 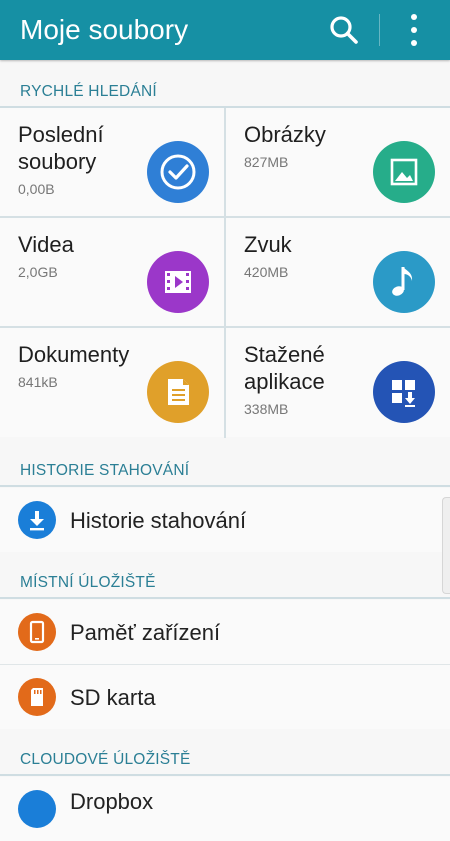 I want to click on tile-downloaded-apps: Stažené aplikace 338MB, so click(x=338, y=382).